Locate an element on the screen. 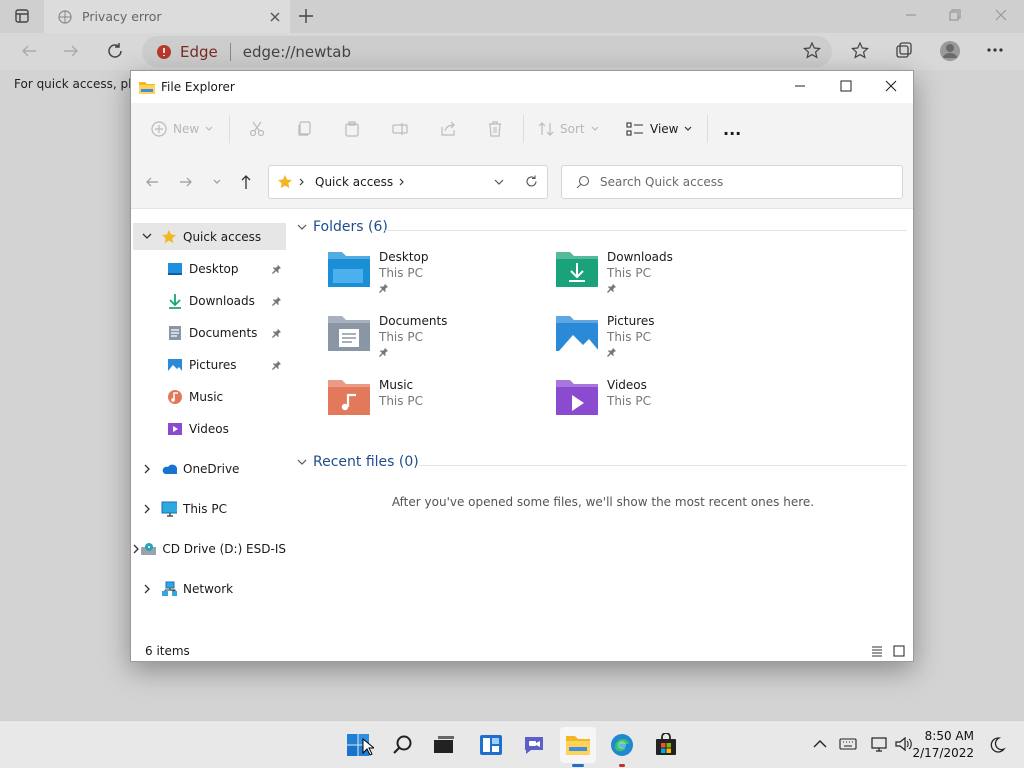  back-icon is located at coordinates (29, 51).